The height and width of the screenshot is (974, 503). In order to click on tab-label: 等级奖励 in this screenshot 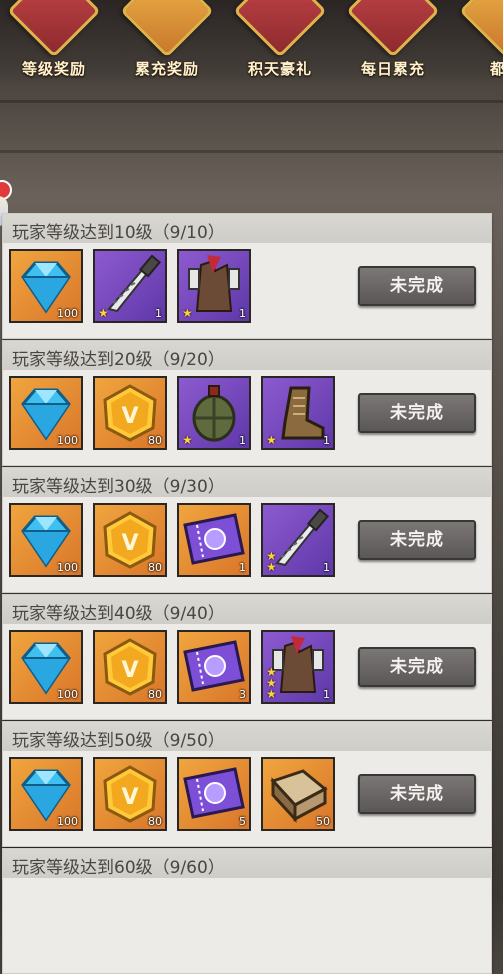, I will do `click(53, 69)`.